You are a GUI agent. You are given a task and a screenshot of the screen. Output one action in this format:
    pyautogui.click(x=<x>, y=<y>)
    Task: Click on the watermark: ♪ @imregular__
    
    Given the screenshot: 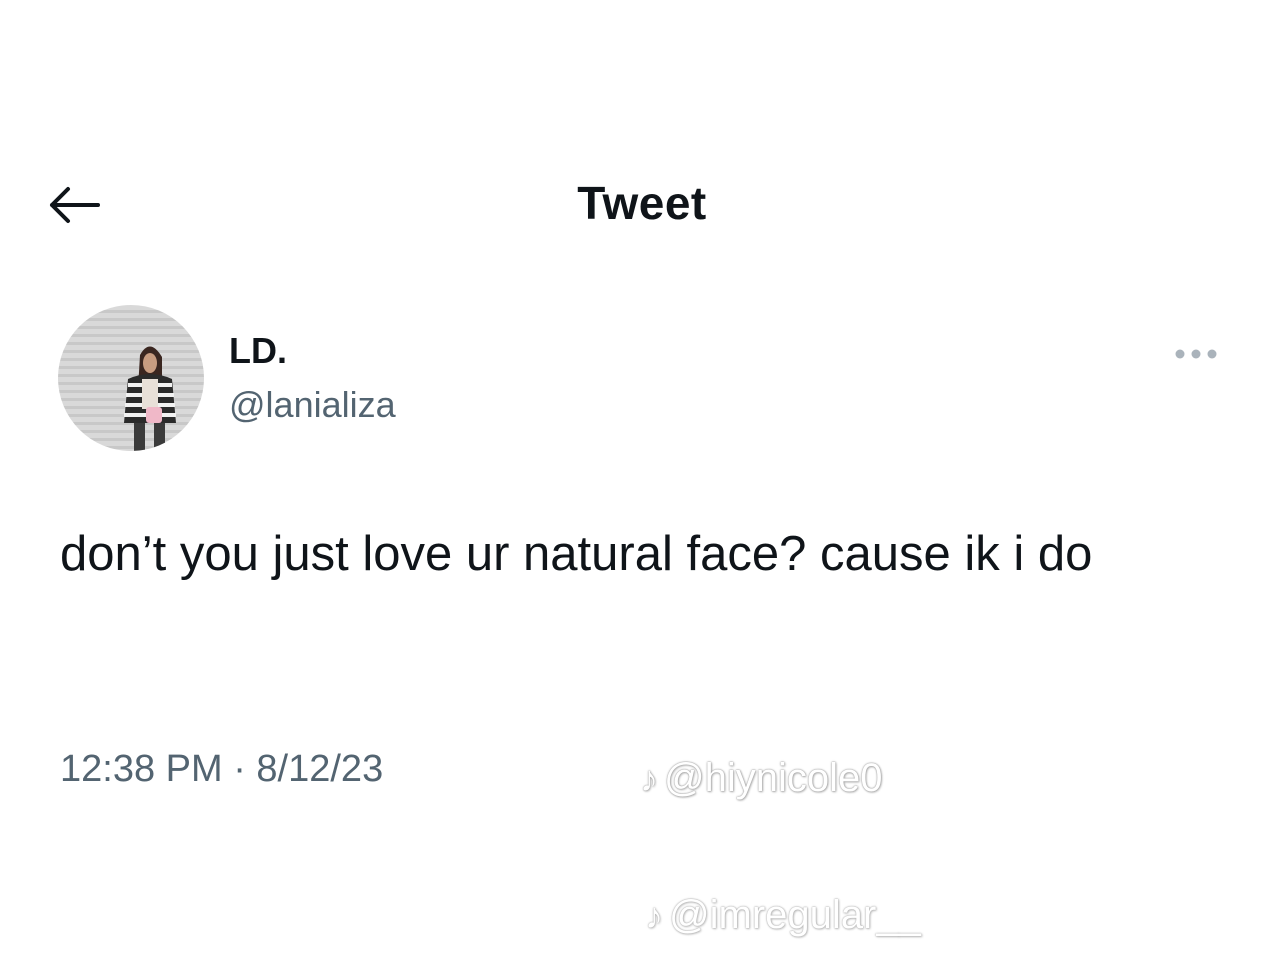 What is the action you would take?
    pyautogui.click(x=783, y=915)
    